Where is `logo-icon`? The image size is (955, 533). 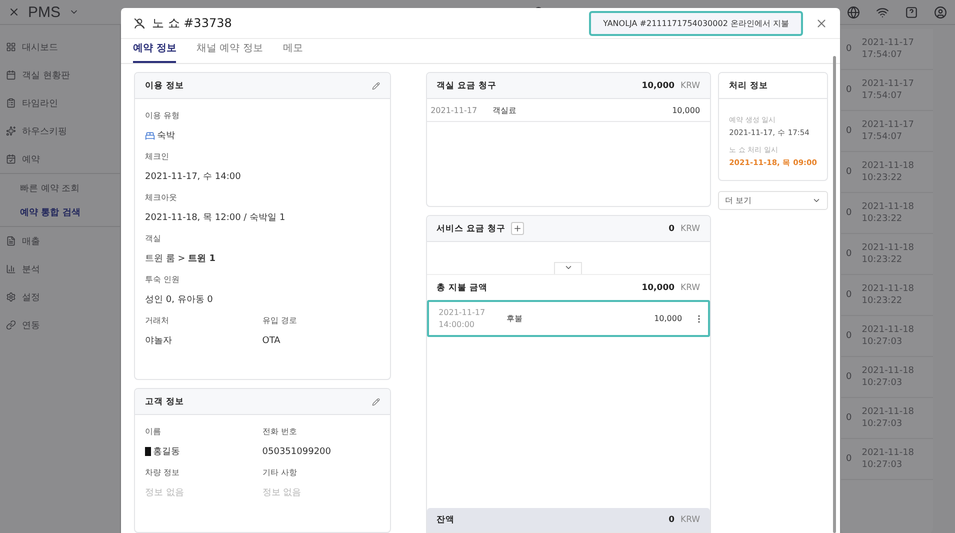 logo-icon is located at coordinates (14, 12).